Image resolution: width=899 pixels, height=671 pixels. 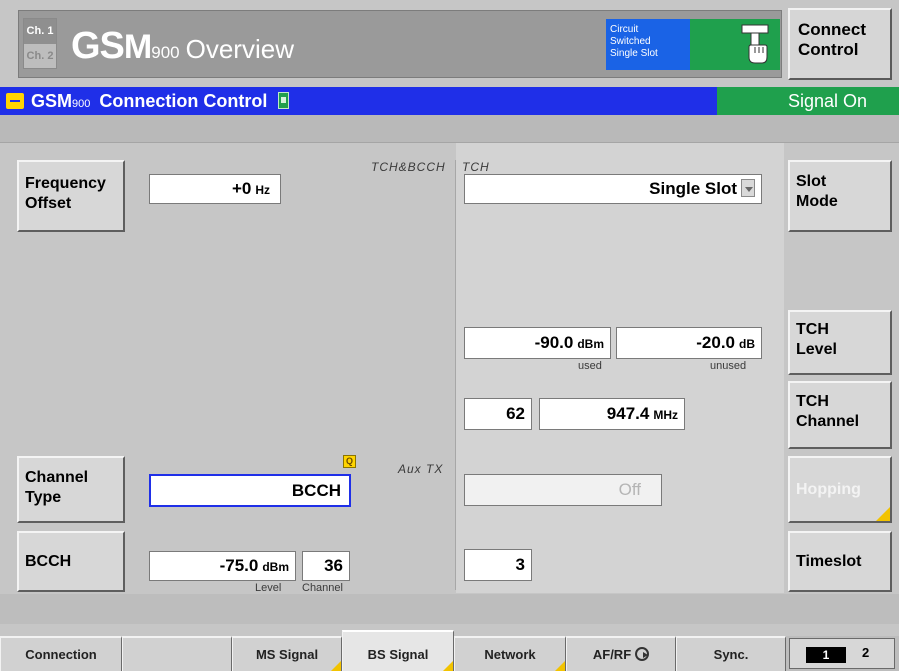 What do you see at coordinates (349, 461) in the screenshot?
I see `query-icon: Q` at bounding box center [349, 461].